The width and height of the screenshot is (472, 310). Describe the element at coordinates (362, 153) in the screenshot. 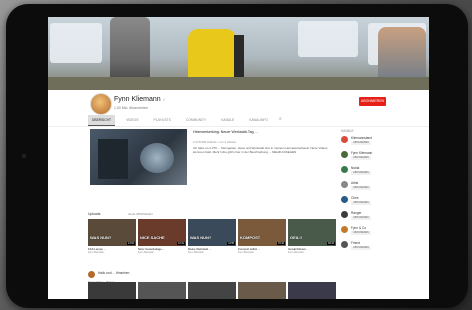

I see `sidebar-channel-name: Fynn Kliemann` at that location.